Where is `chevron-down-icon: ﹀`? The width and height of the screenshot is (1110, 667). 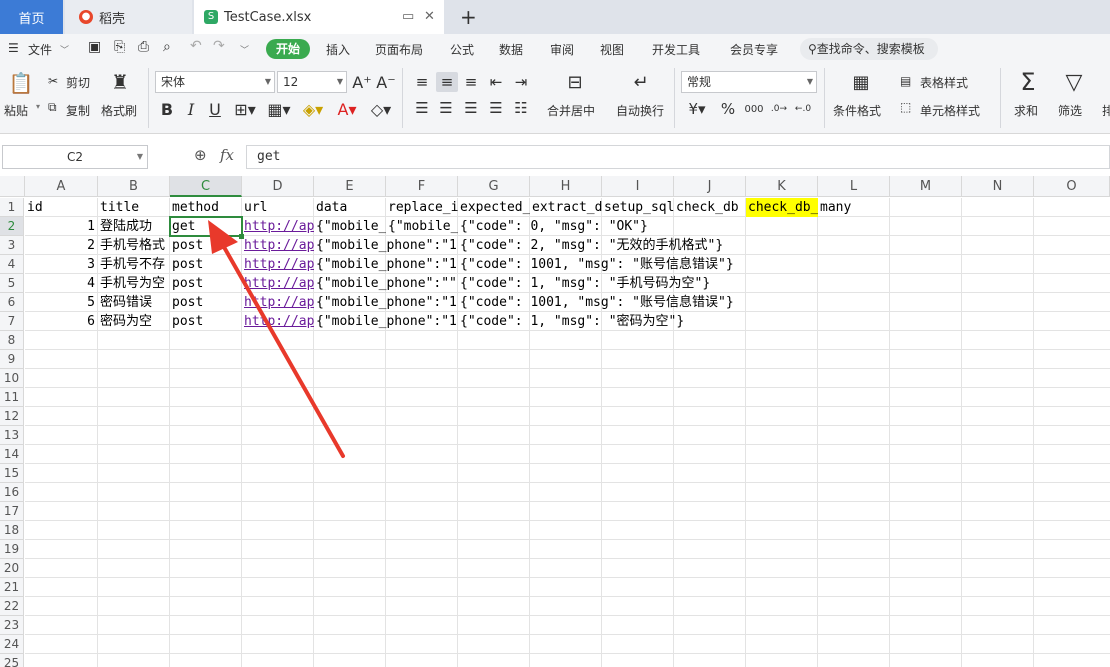 chevron-down-icon: ﹀ is located at coordinates (64, 49).